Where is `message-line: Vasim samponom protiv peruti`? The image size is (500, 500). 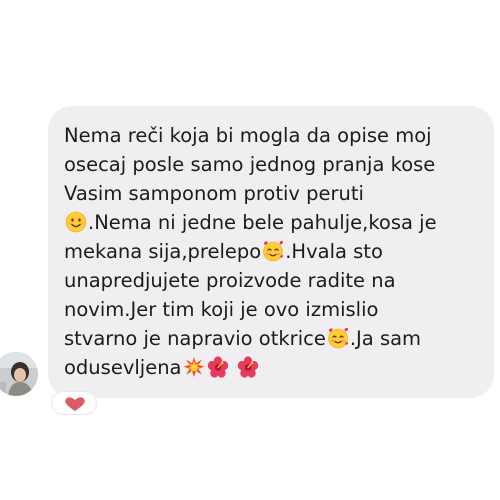
message-line: Vasim samponom protiv peruti is located at coordinates (274, 193).